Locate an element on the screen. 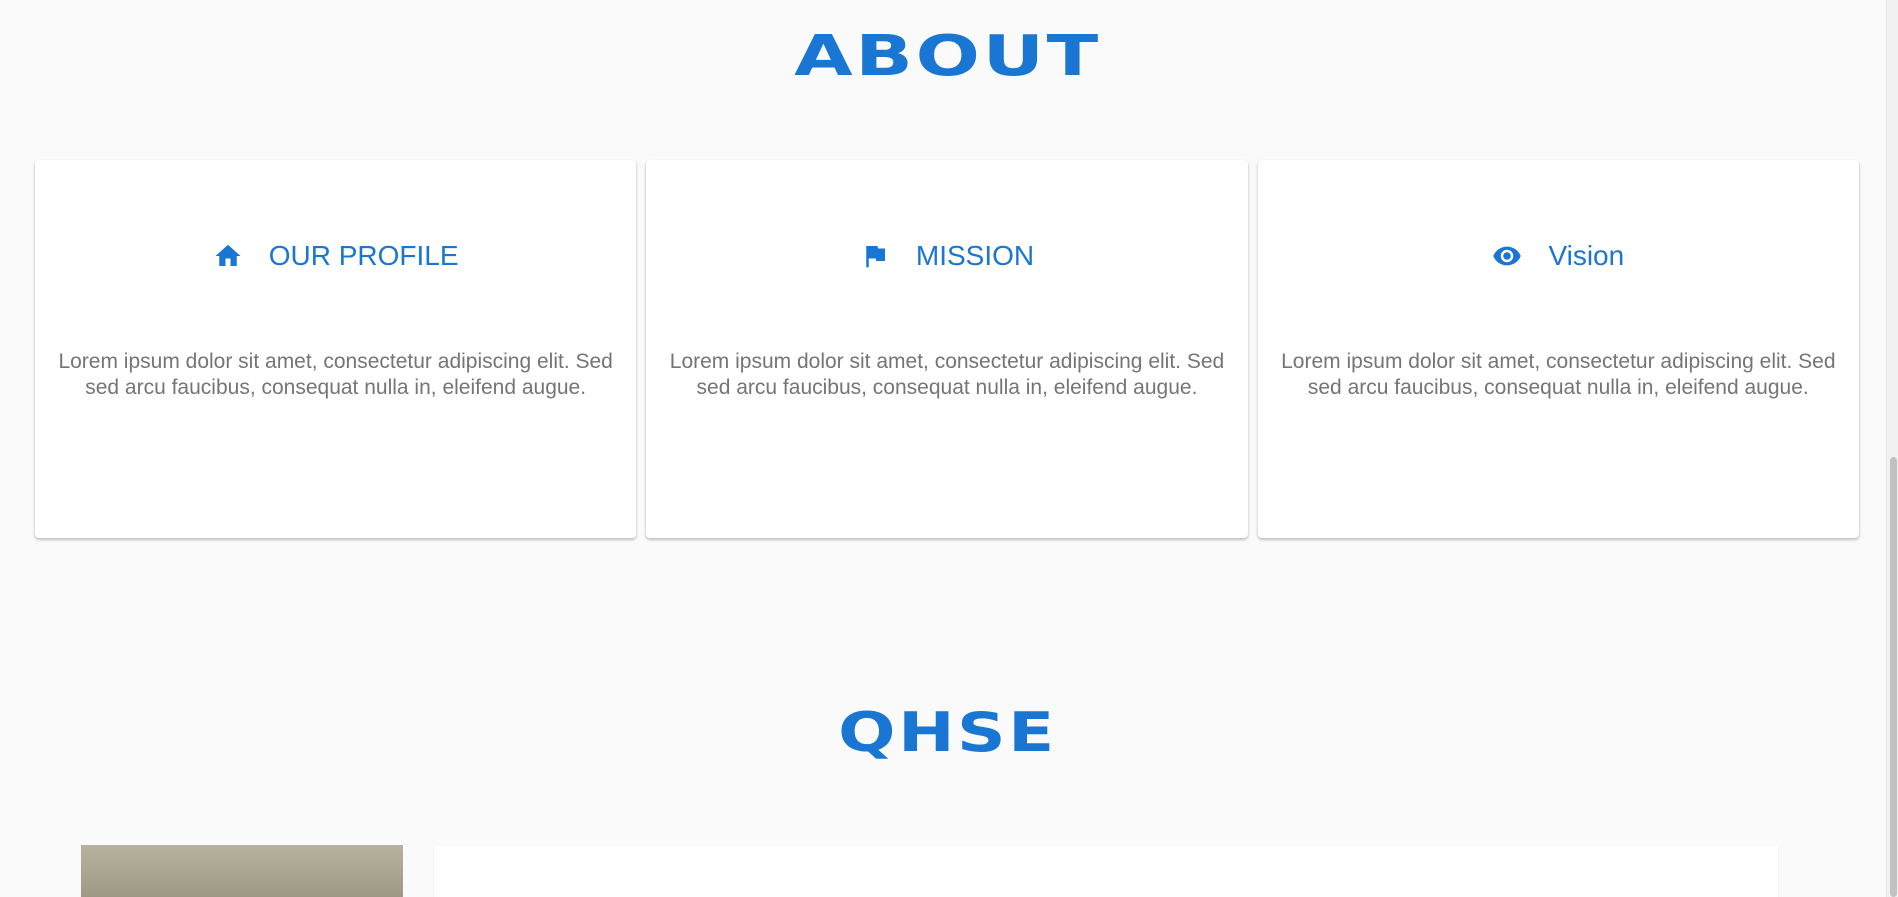  card-header: Vision is located at coordinates (1558, 256).